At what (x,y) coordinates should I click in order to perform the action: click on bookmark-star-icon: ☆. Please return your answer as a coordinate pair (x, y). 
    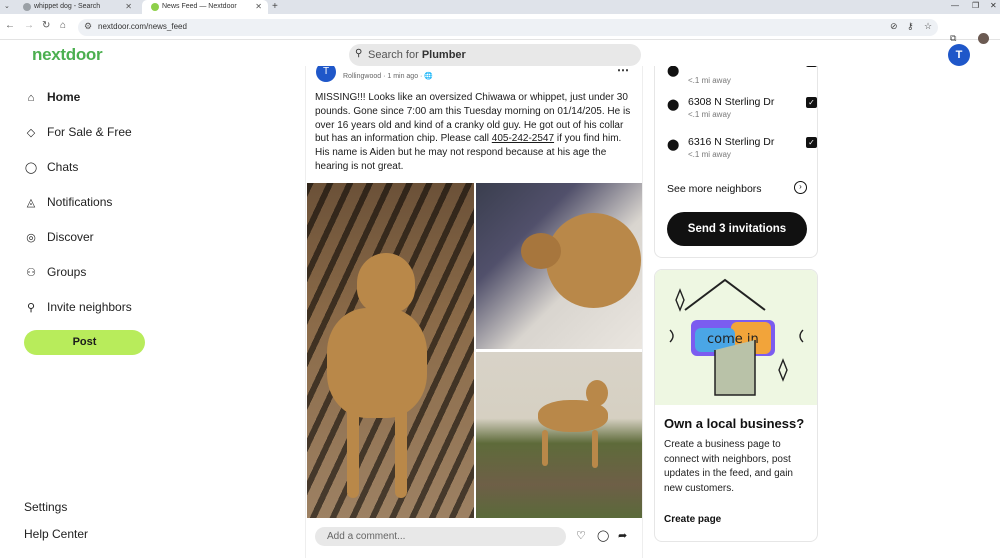
    Looking at the image, I should click on (928, 26).